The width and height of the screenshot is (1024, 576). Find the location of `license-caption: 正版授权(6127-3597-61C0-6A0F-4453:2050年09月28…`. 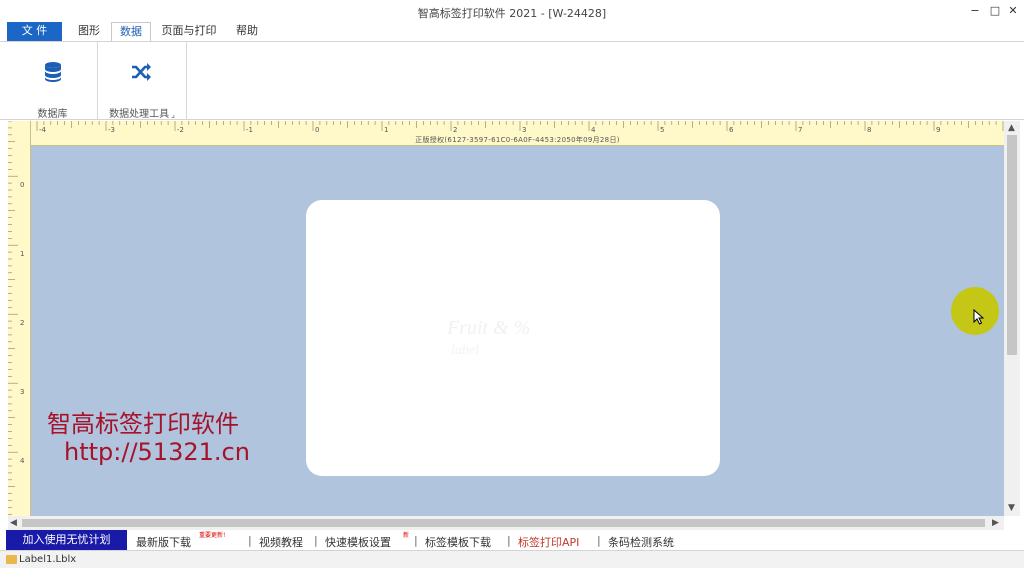

license-caption: 正版授权(6127-3597-61C0-6A0F-4453:2050年09月28… is located at coordinates (517, 140).